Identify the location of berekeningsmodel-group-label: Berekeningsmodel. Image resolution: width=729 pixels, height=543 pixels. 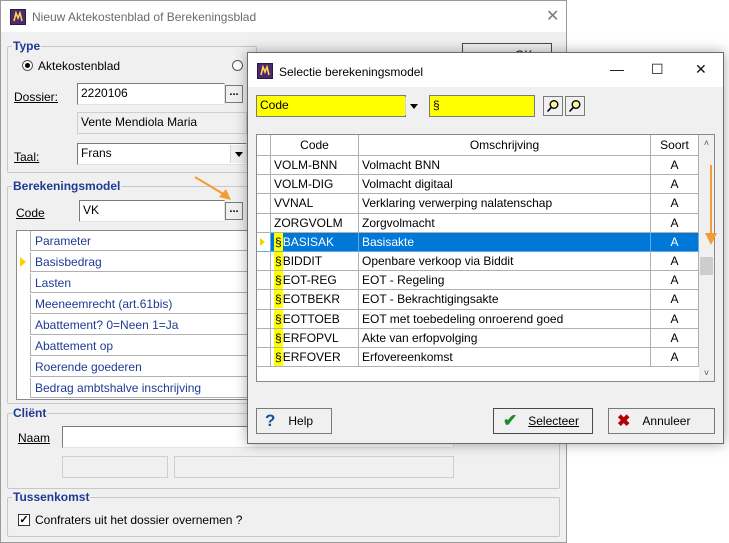
(67, 186).